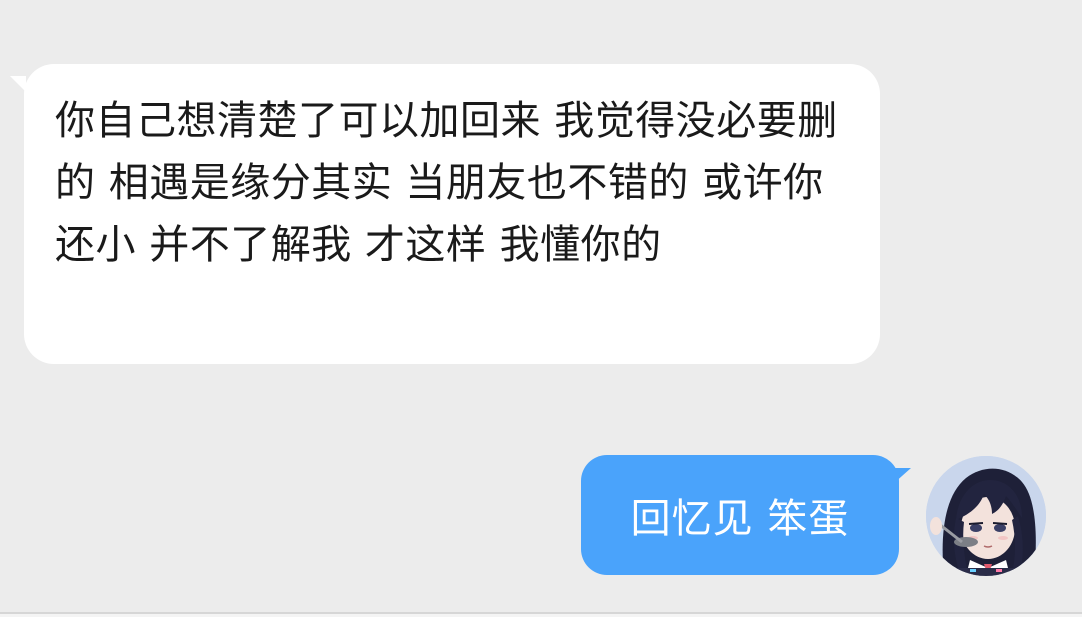 The image size is (1082, 617). I want to click on user-avatar, so click(986, 516).